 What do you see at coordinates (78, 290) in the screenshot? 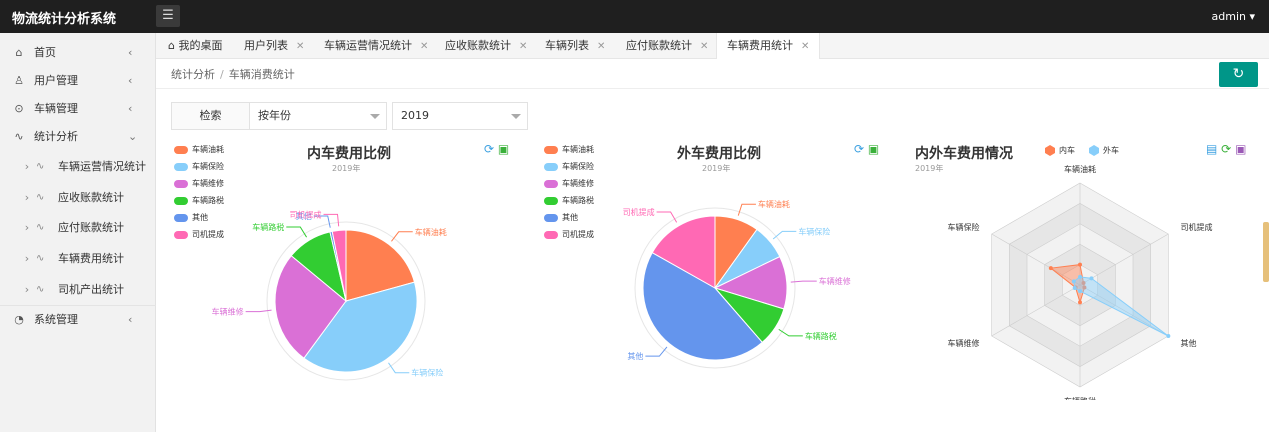
I see `sidebar-item-driver-output: › ∿ 司机产出统计` at bounding box center [78, 290].